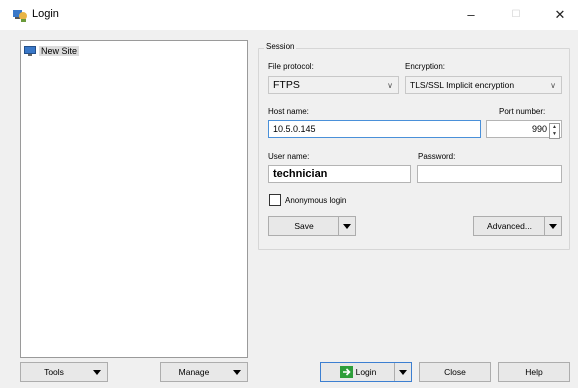  What do you see at coordinates (291, 66) in the screenshot?
I see `file-protocol-label: File protocol:` at bounding box center [291, 66].